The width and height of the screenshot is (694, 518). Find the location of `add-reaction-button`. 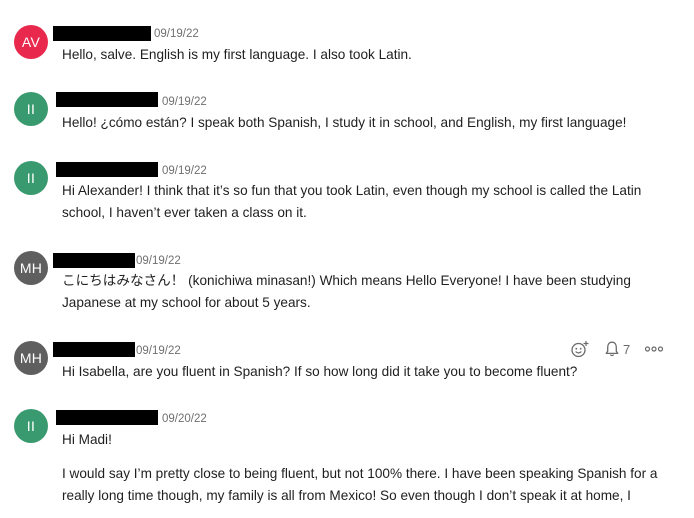

add-reaction-button is located at coordinates (580, 349).